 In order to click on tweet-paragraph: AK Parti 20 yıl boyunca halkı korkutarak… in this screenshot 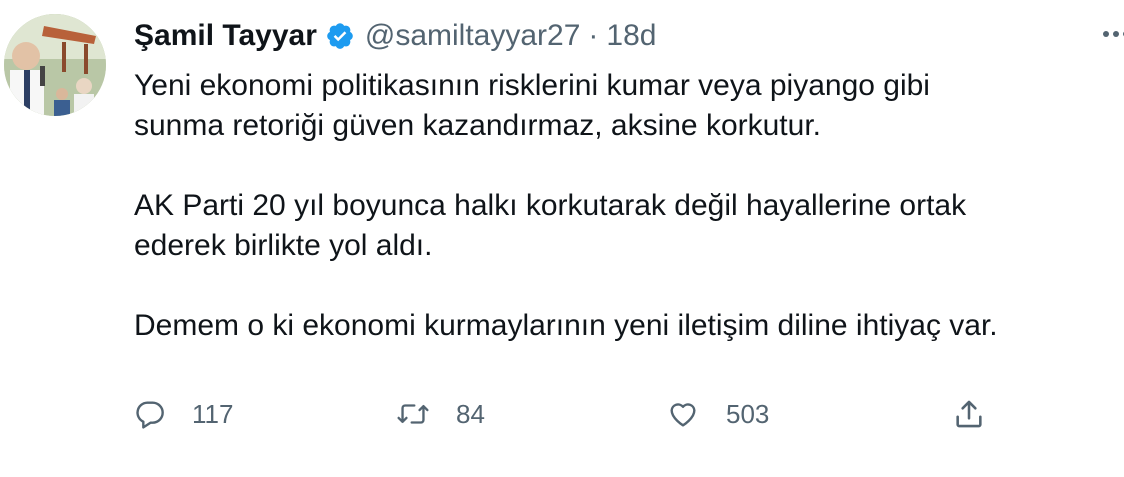, I will do `click(550, 225)`.